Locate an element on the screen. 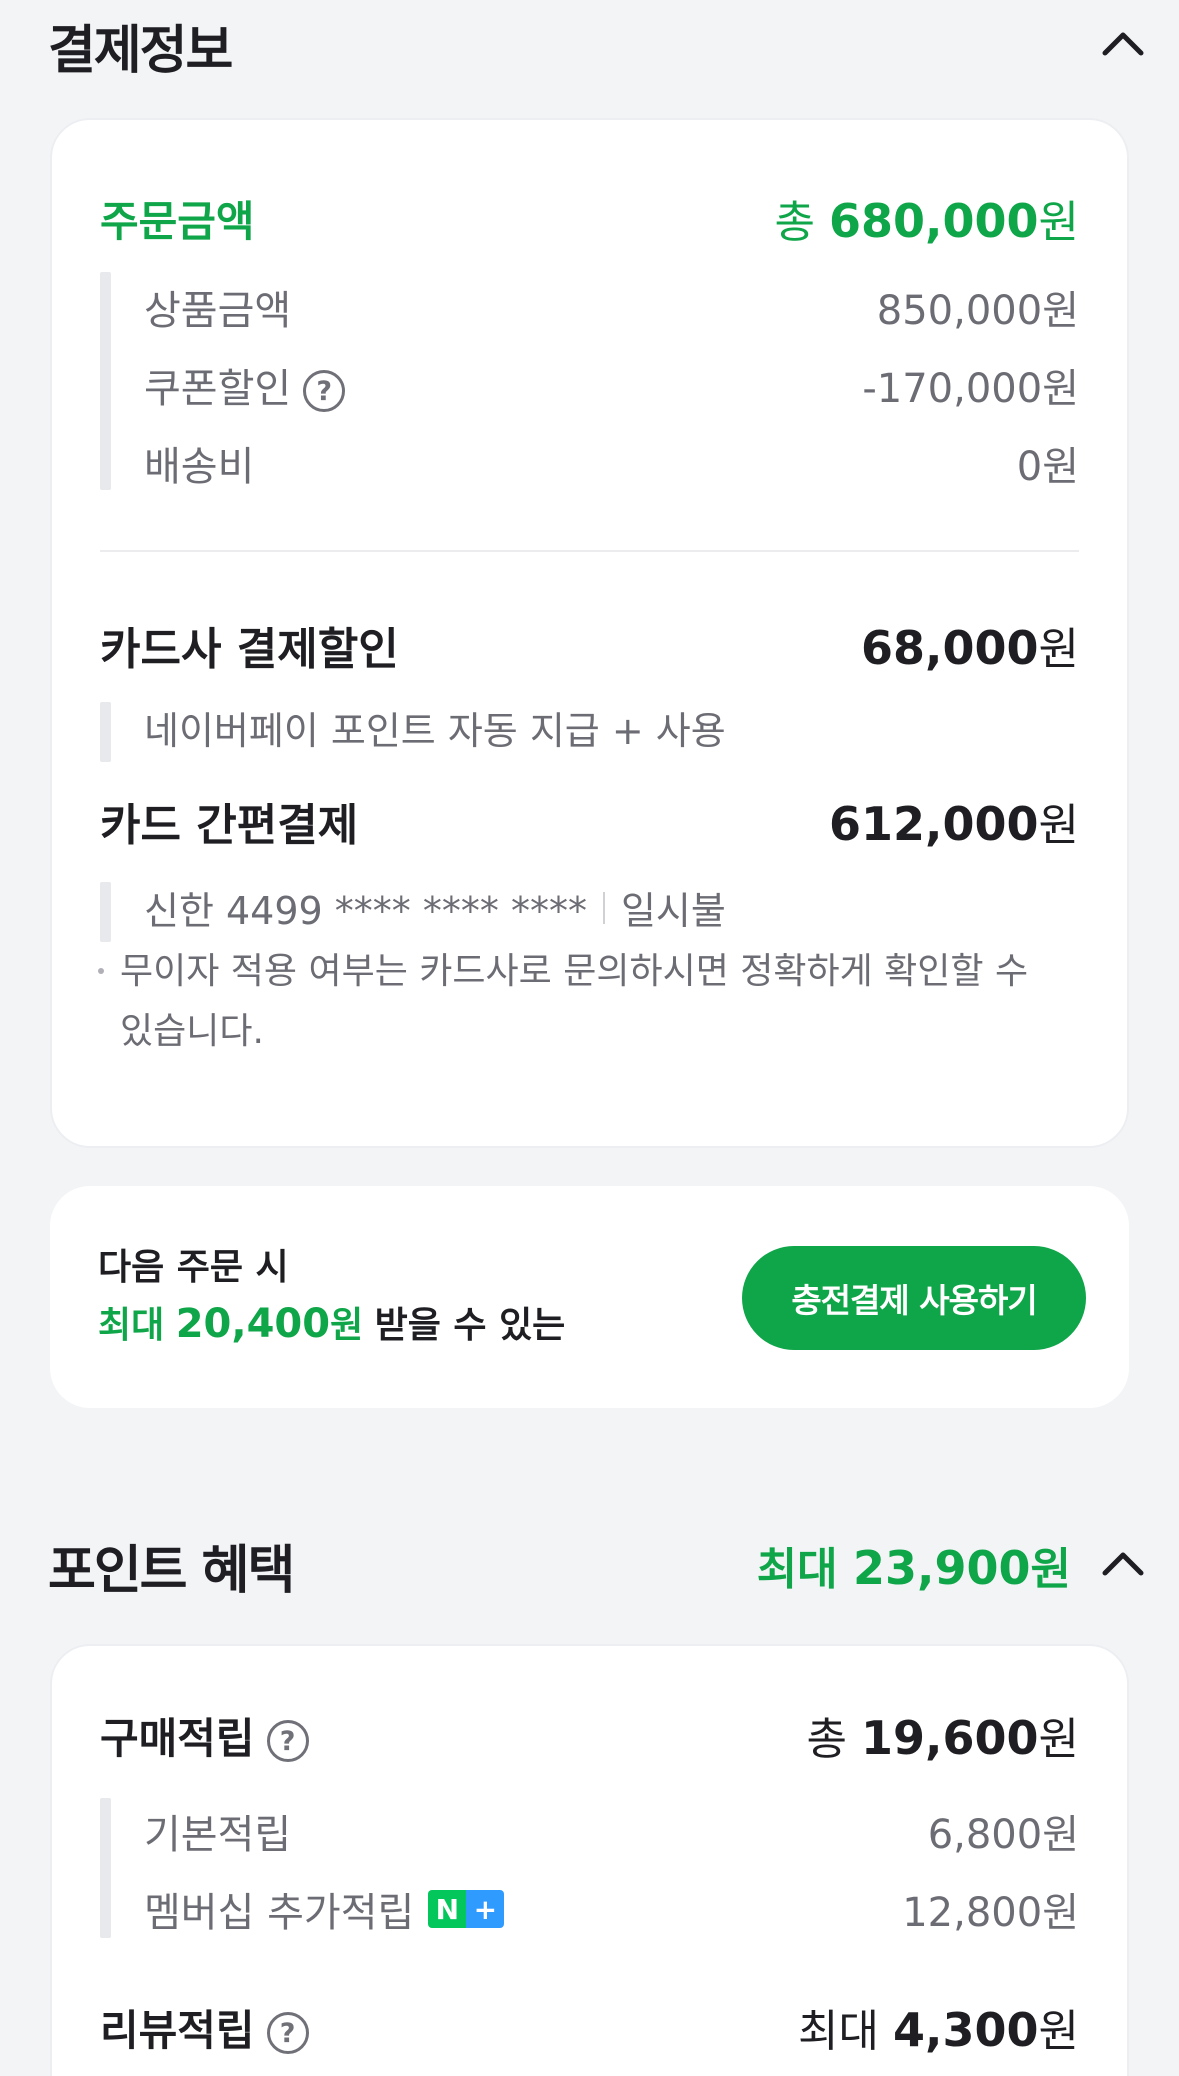 The image size is (1179, 2076). purchase-total-prefix: 총 is located at coordinates (826, 1739).